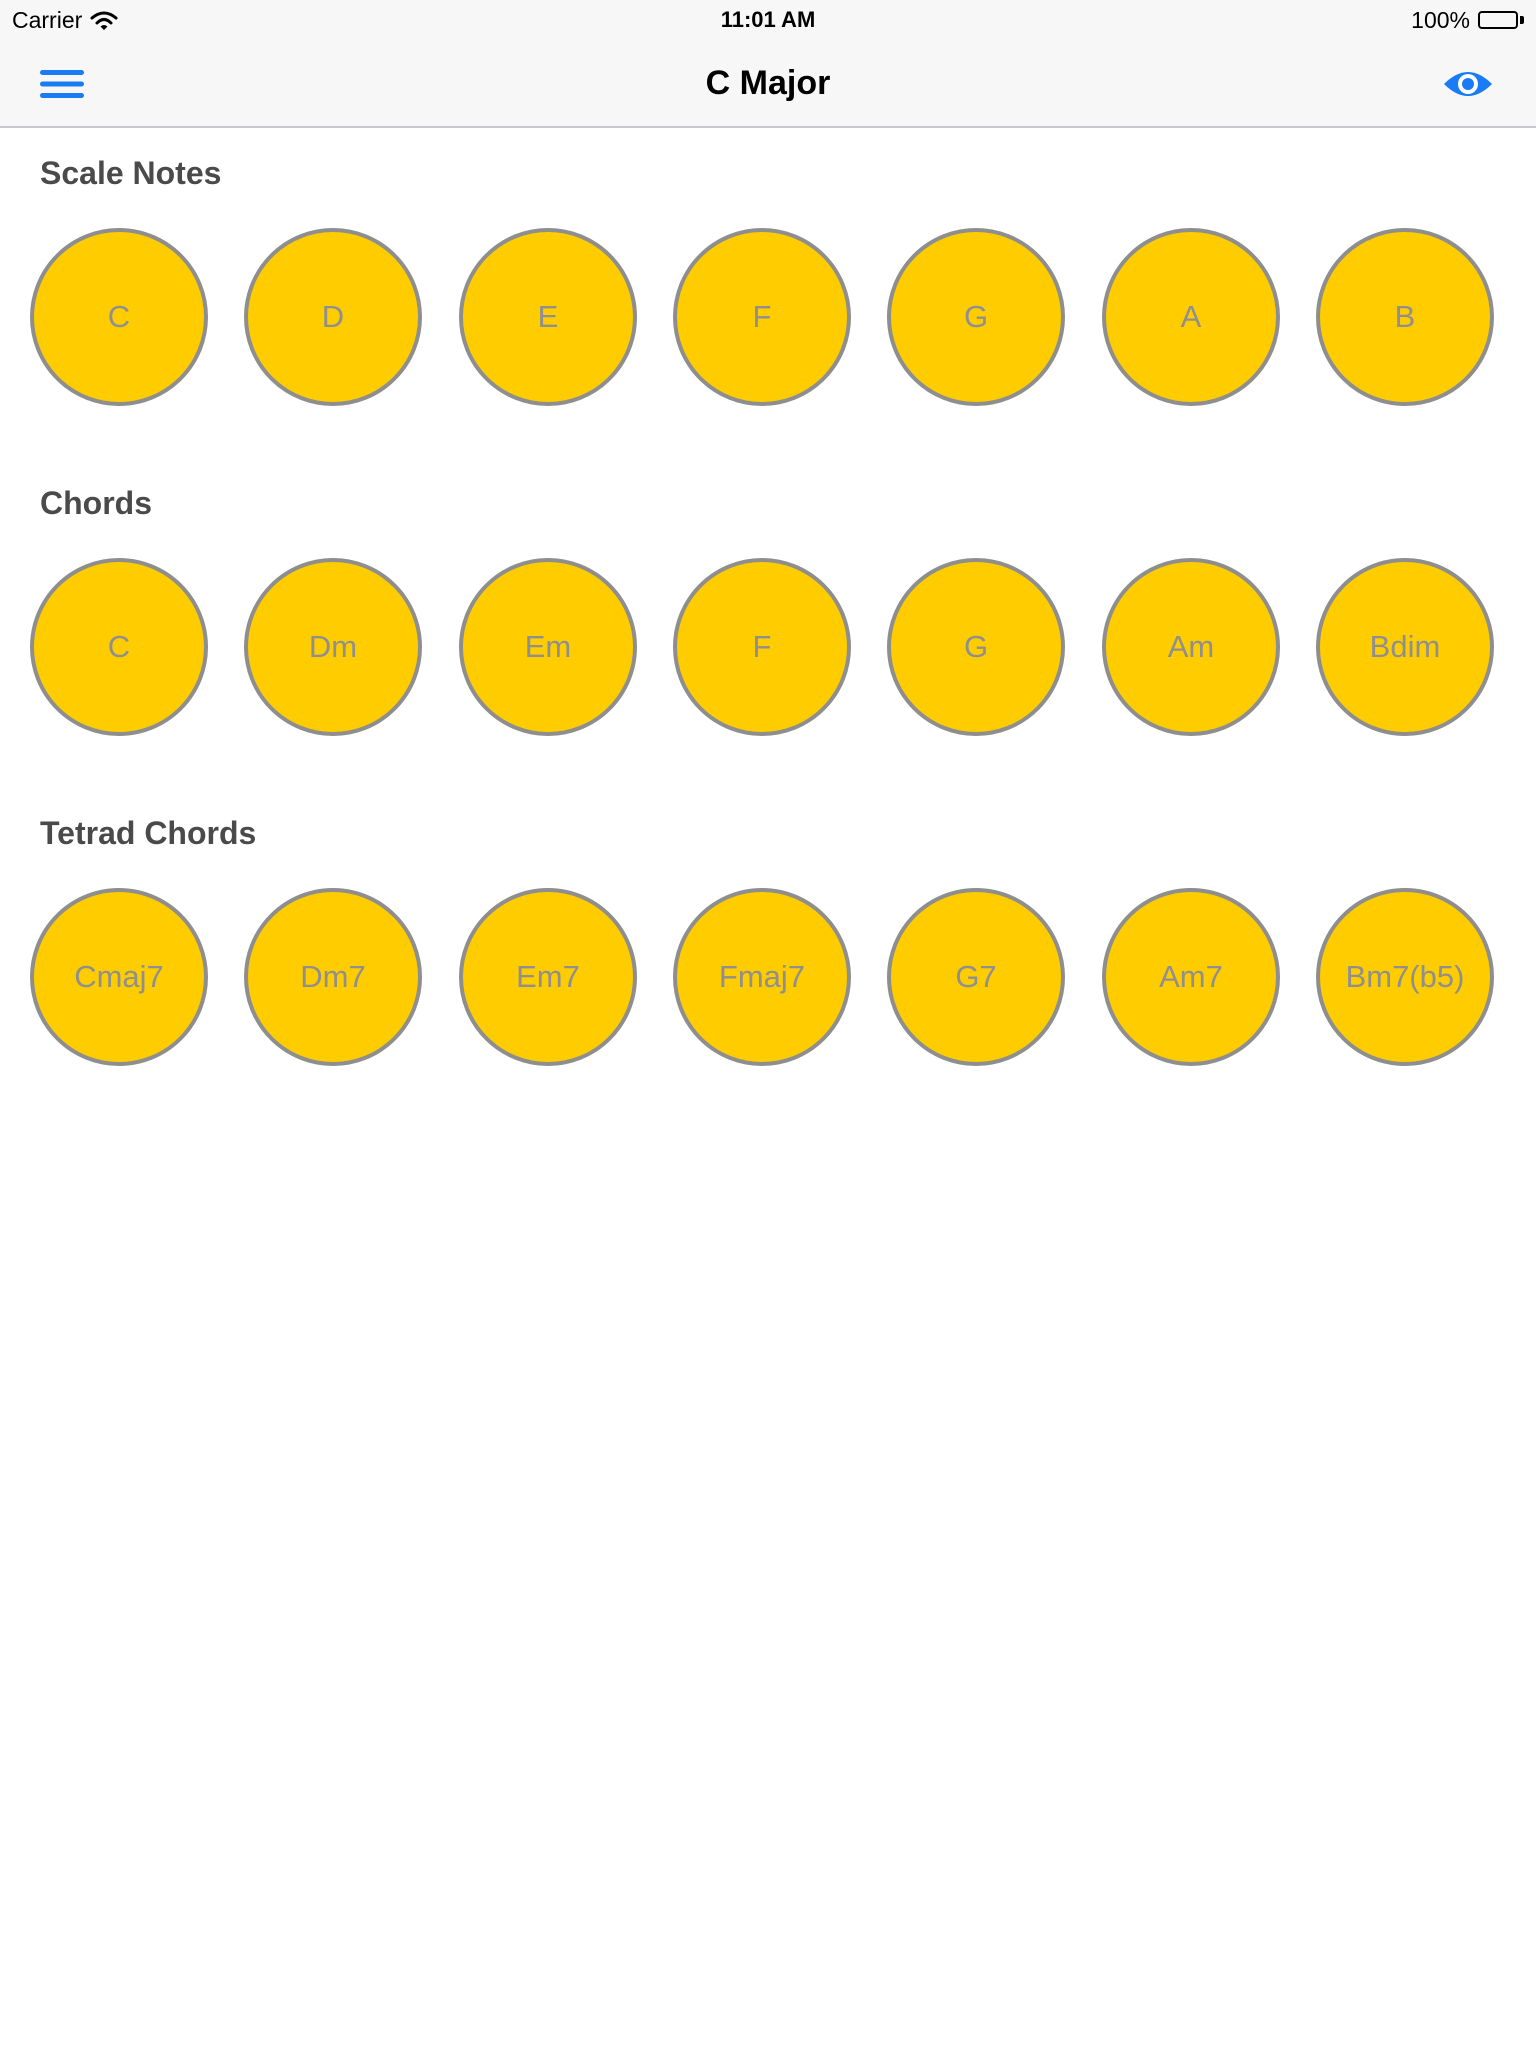 The width and height of the screenshot is (1536, 2048). I want to click on tetrad-chord-button: G7, so click(976, 977).